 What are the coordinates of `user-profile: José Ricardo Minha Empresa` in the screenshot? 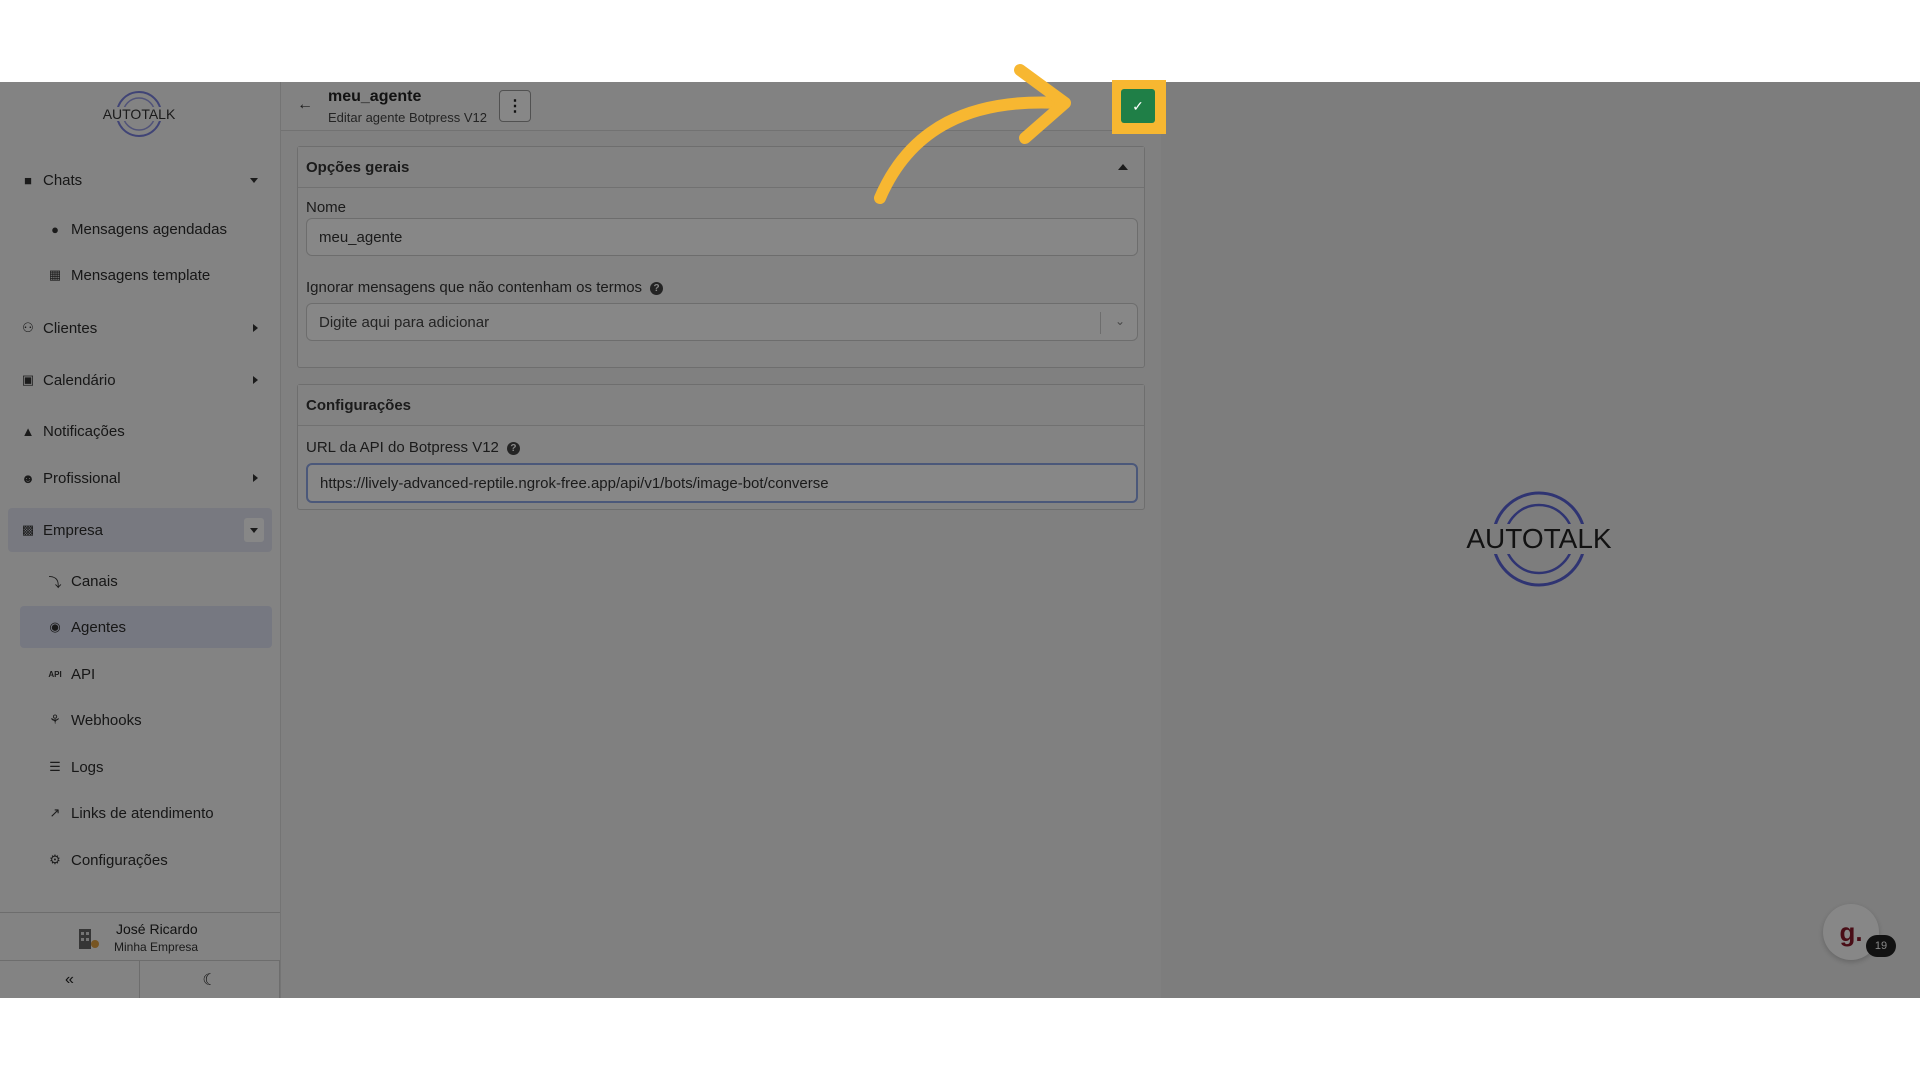 It's located at (140, 936).